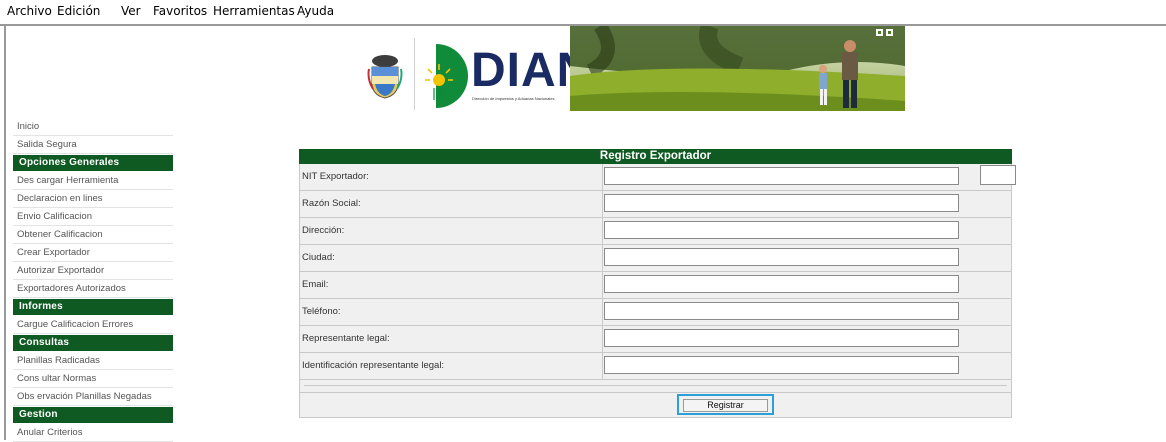  Describe the element at coordinates (93, 181) in the screenshot. I see `sidebar-item-des-cargar-herramienta: Des cargar Herramienta` at that location.